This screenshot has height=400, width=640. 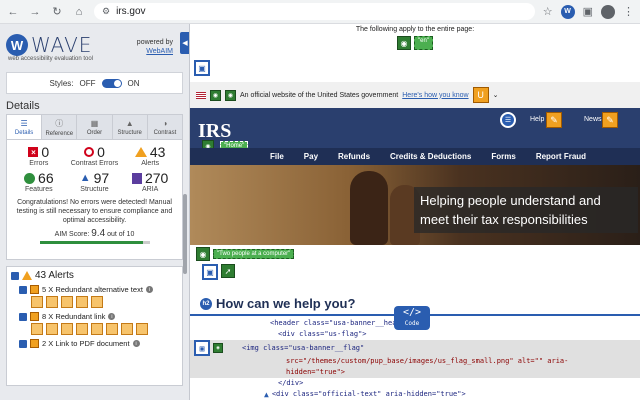 What do you see at coordinates (206, 303) in the screenshot?
I see `heading-marker-icon: h2` at bounding box center [206, 303].